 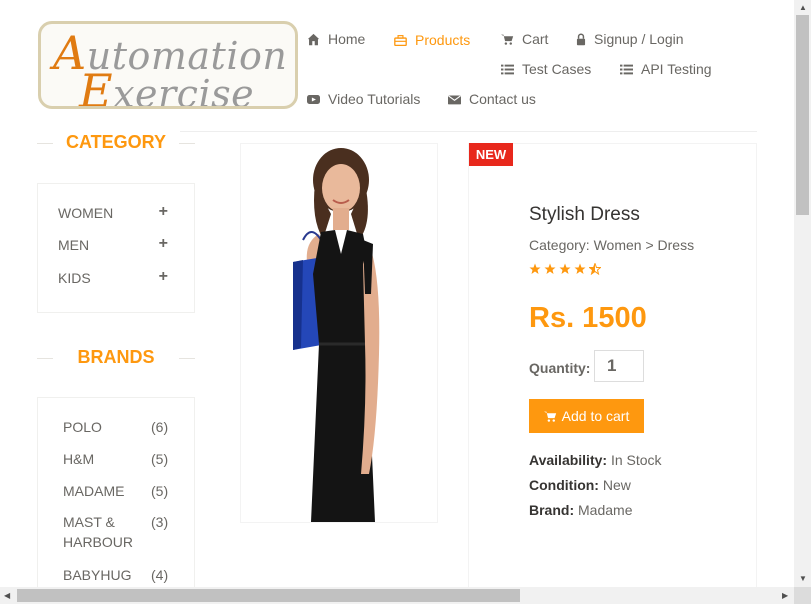 I want to click on nav-cart: Cart, so click(x=524, y=39).